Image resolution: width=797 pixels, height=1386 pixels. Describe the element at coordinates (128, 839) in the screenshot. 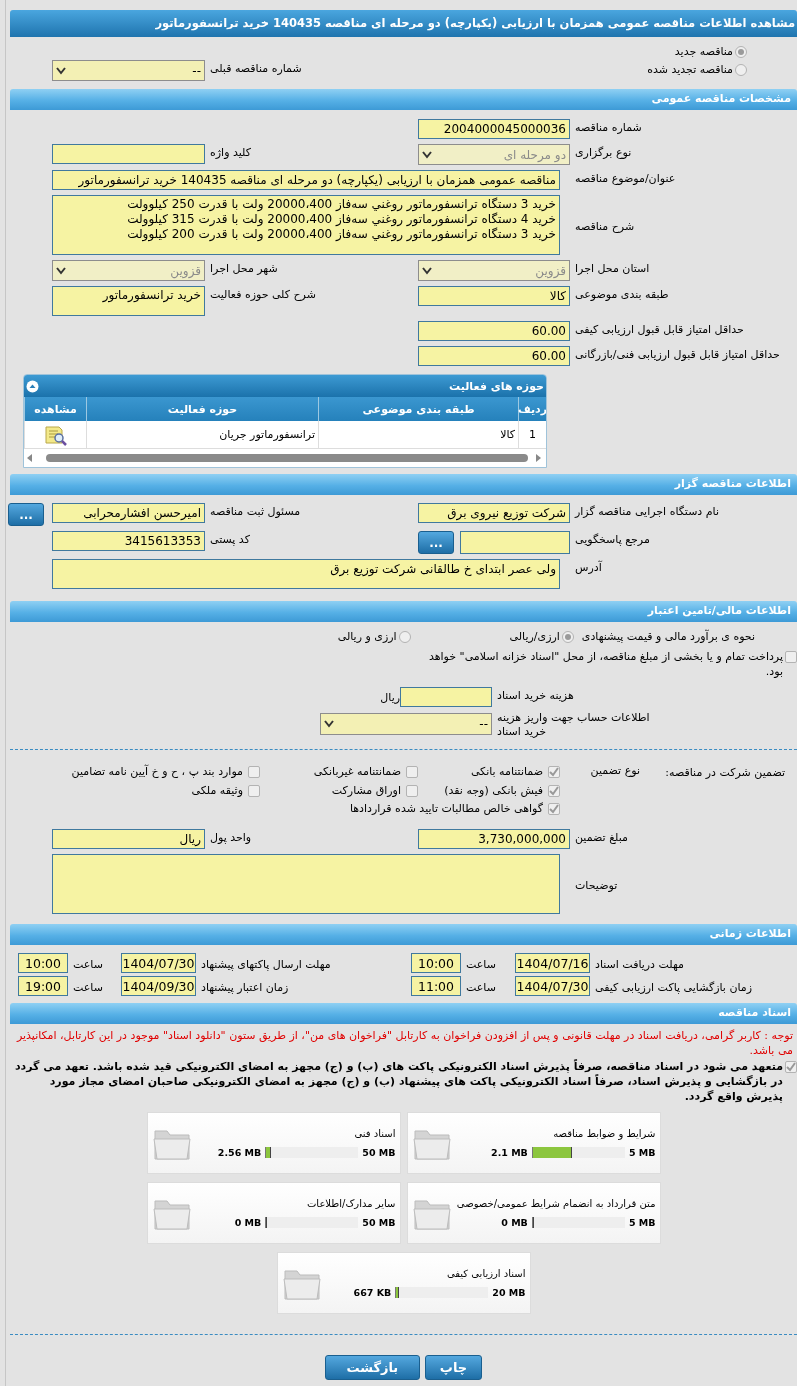

I see `text-field: ریال` at that location.